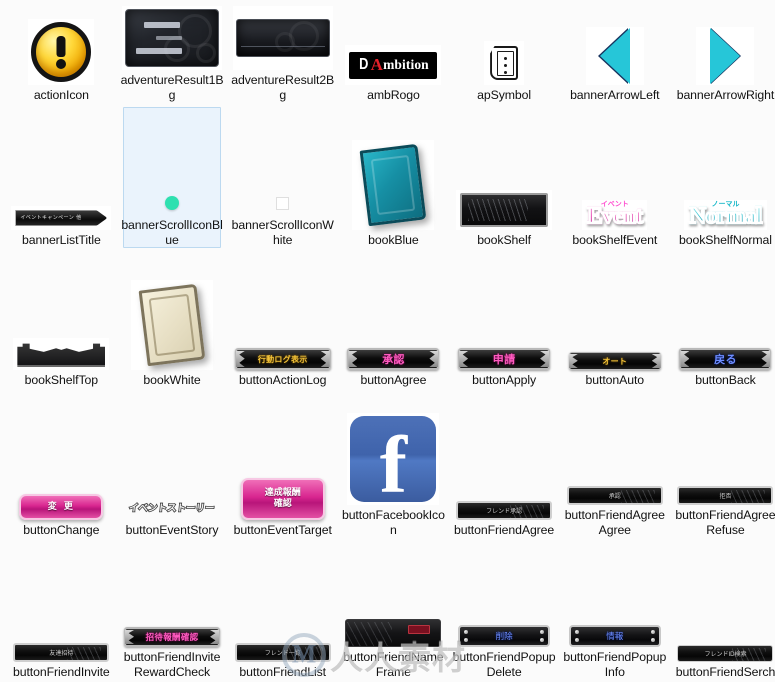 The width and height of the screenshot is (775, 682). I want to click on file-label: buttonFriendAgree, so click(504, 530).